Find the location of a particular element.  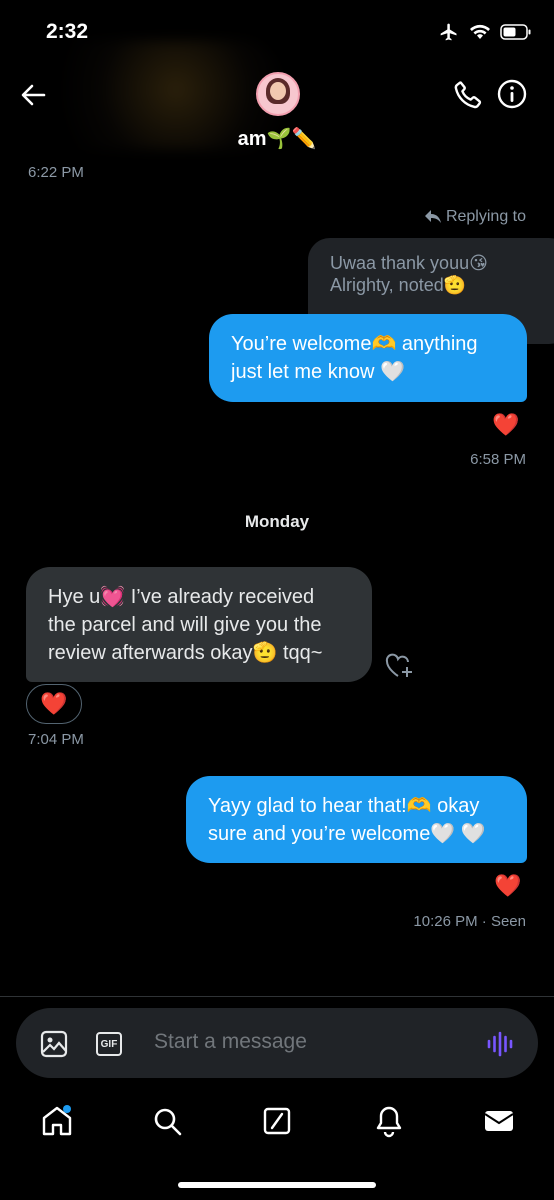

quoted-line: Alrighty, noted🫡 is located at coordinates (398, 285).